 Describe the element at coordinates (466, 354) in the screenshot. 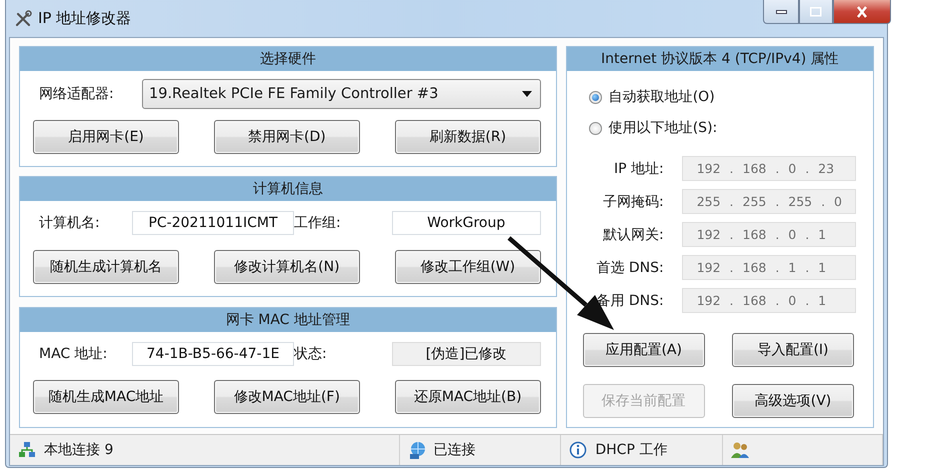

I see `status-field: [伪造]已修改` at that location.